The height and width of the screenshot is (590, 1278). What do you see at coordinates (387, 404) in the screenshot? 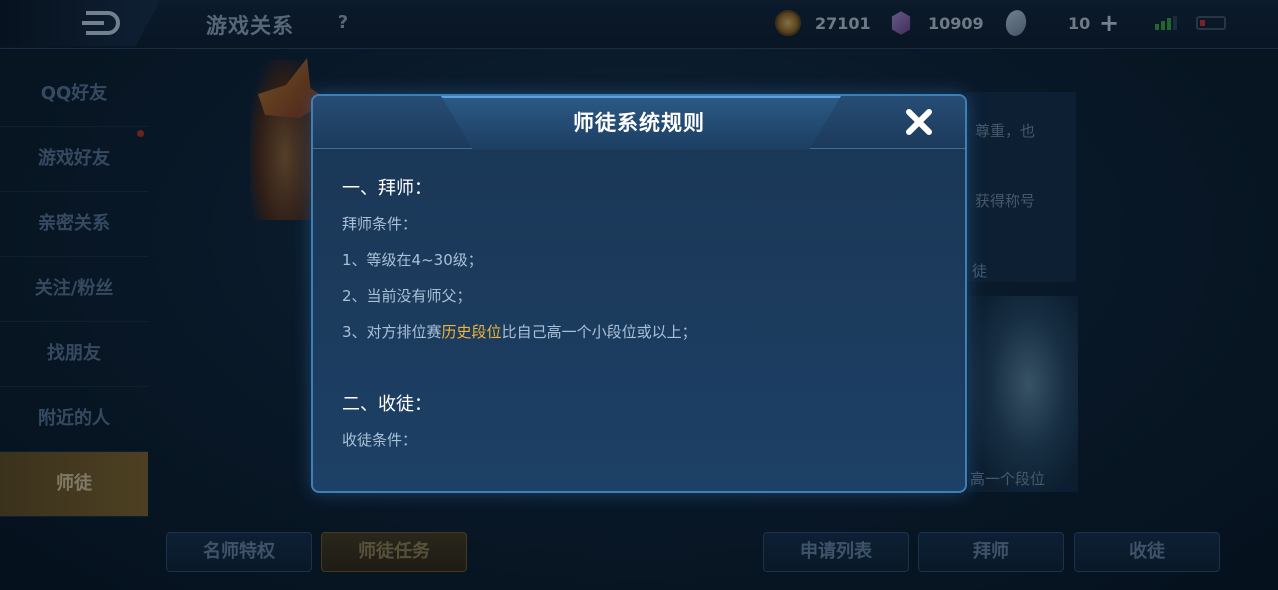
I see `section-title-disciple: 二、收徒：` at bounding box center [387, 404].